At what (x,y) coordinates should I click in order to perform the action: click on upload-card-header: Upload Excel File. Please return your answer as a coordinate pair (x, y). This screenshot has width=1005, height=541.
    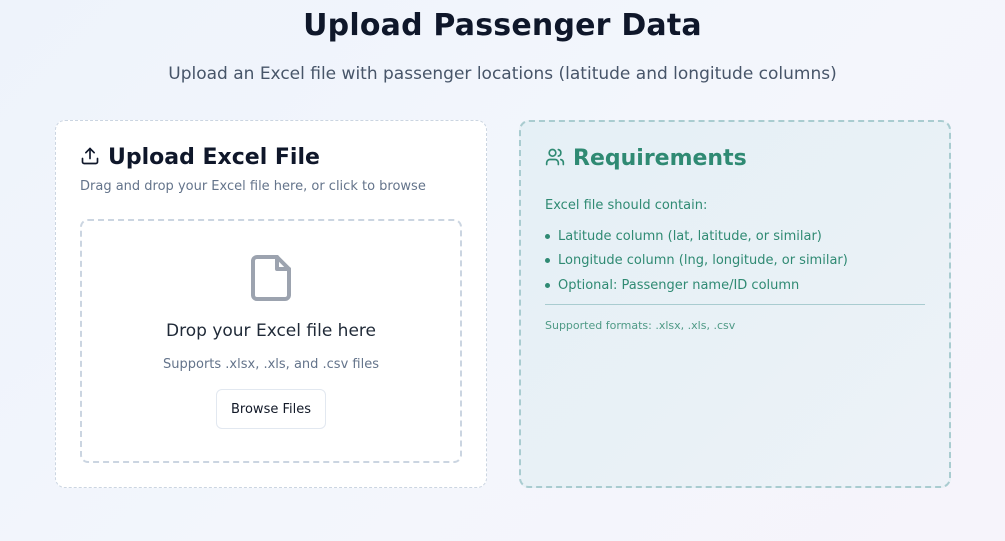
    Looking at the image, I should click on (200, 157).